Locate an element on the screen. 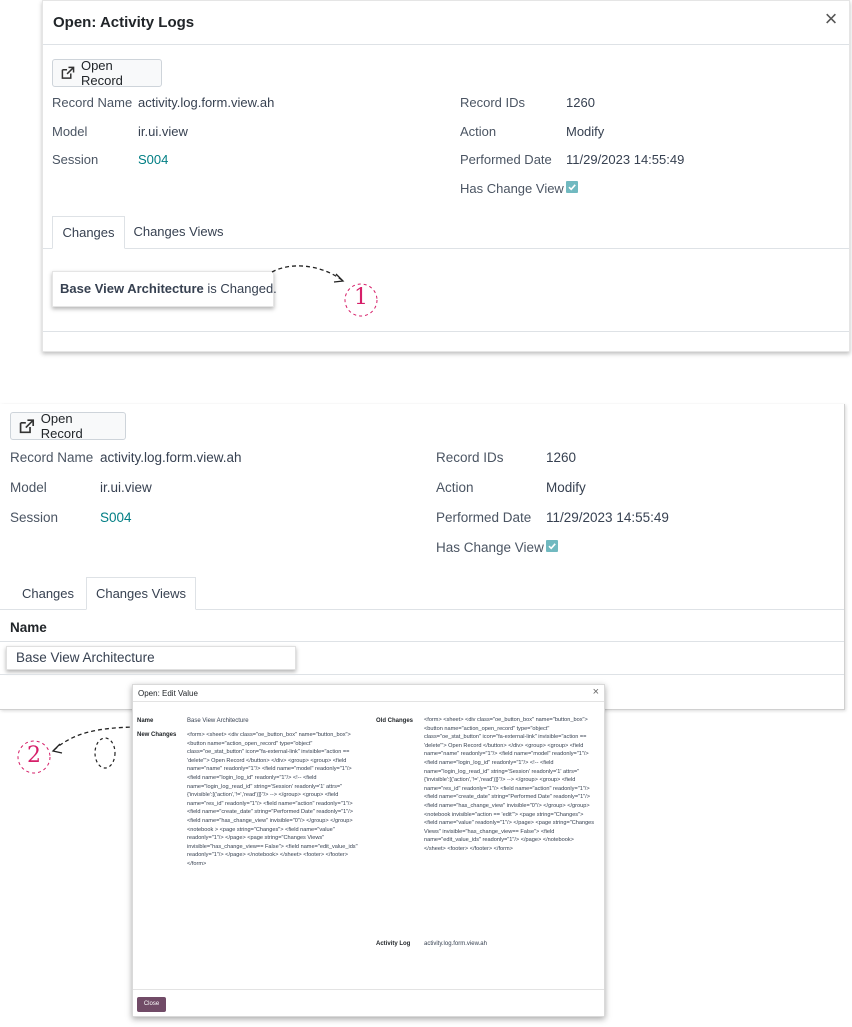 The width and height of the screenshot is (852, 1027). modal-title: Open: Activity Logs is located at coordinates (124, 22).